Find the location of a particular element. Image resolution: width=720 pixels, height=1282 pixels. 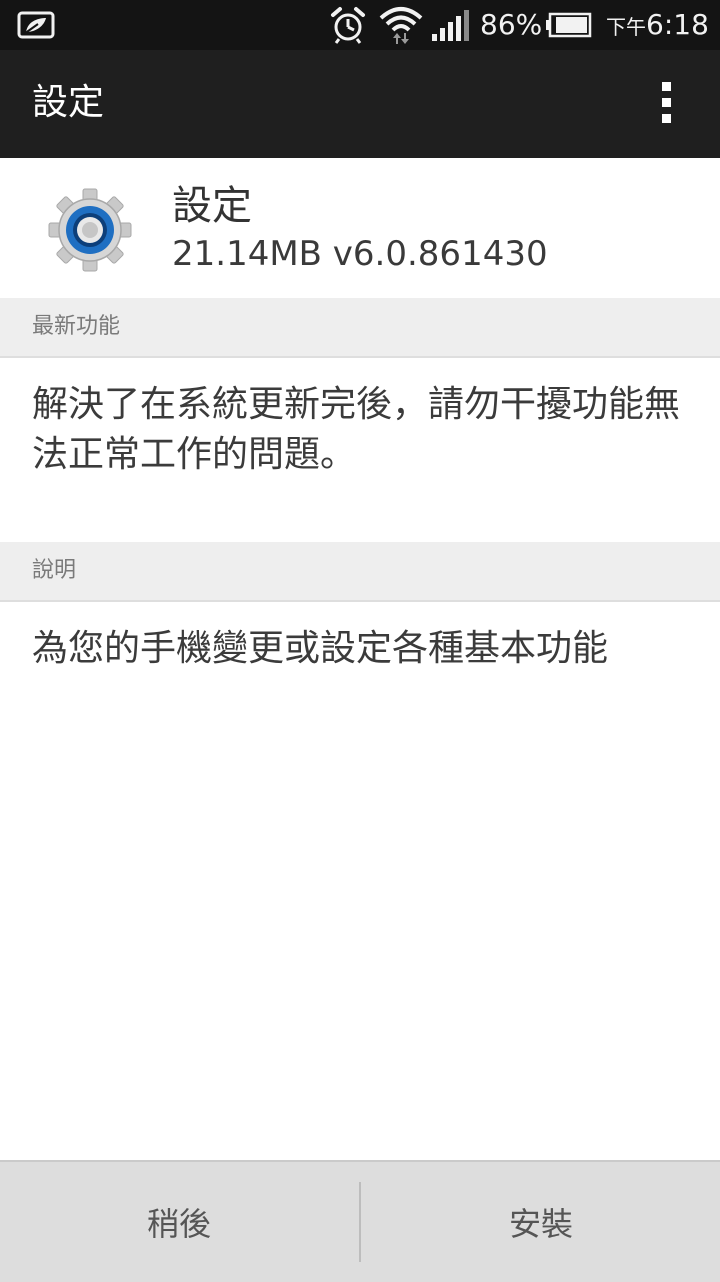

button-divider is located at coordinates (360, 1222).